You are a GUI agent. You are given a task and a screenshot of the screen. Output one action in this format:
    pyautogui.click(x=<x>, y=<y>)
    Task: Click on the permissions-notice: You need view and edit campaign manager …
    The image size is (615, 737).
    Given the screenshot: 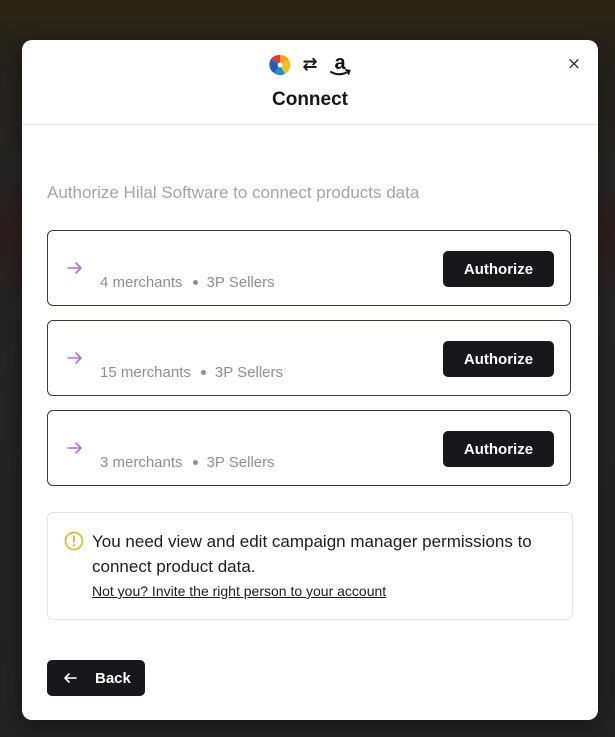 What is the action you would take?
    pyautogui.click(x=310, y=566)
    